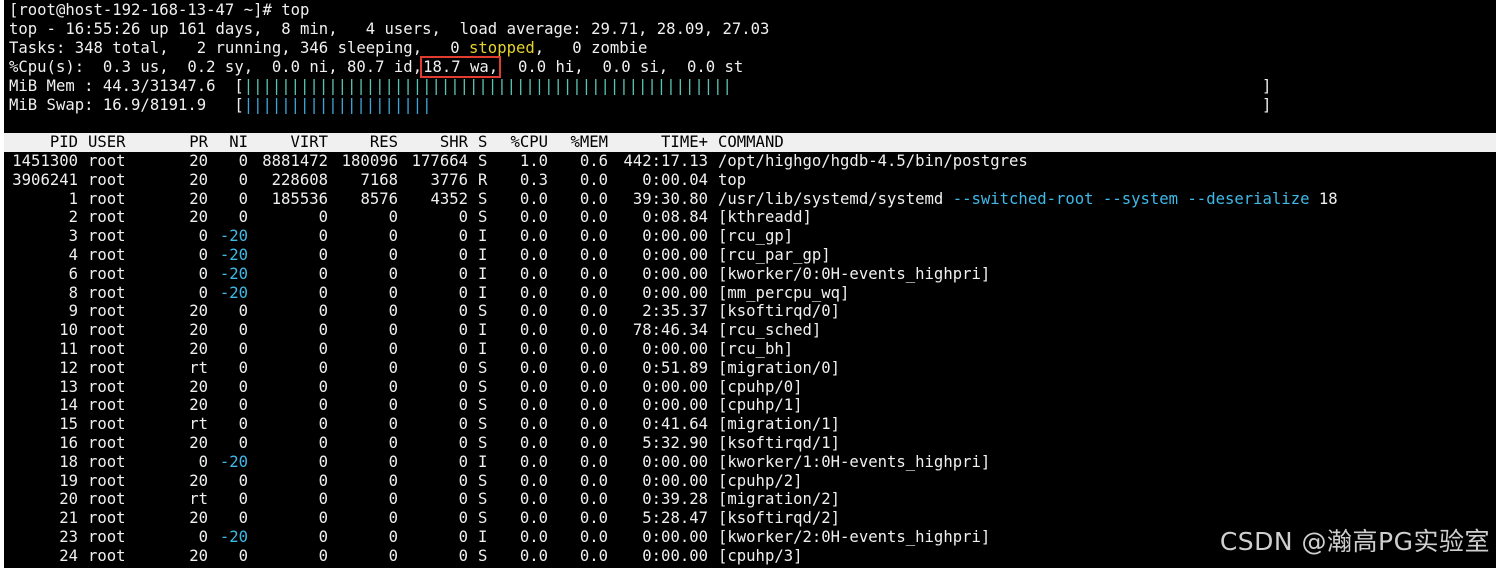 The image size is (1496, 568). What do you see at coordinates (233, 292) in the screenshot?
I see `cell-ni: -20` at bounding box center [233, 292].